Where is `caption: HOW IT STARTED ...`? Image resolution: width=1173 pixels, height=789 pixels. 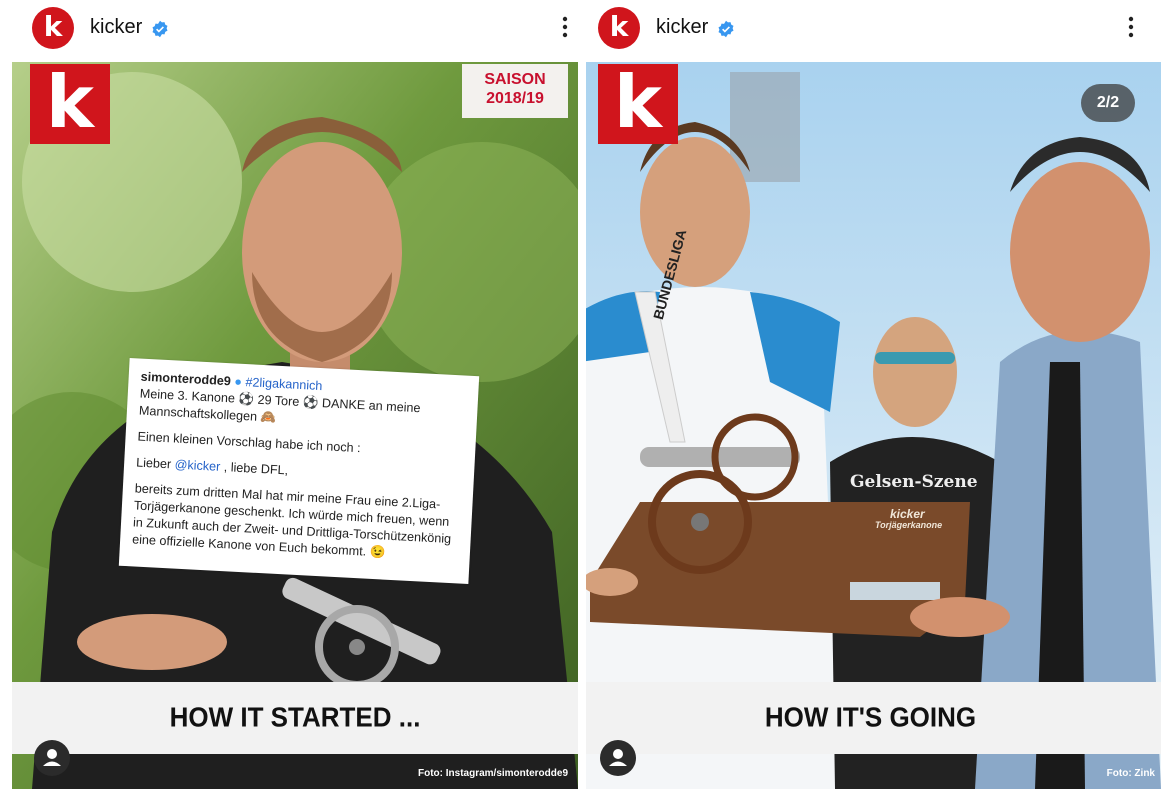 caption: HOW IT STARTED ... is located at coordinates (295, 717).